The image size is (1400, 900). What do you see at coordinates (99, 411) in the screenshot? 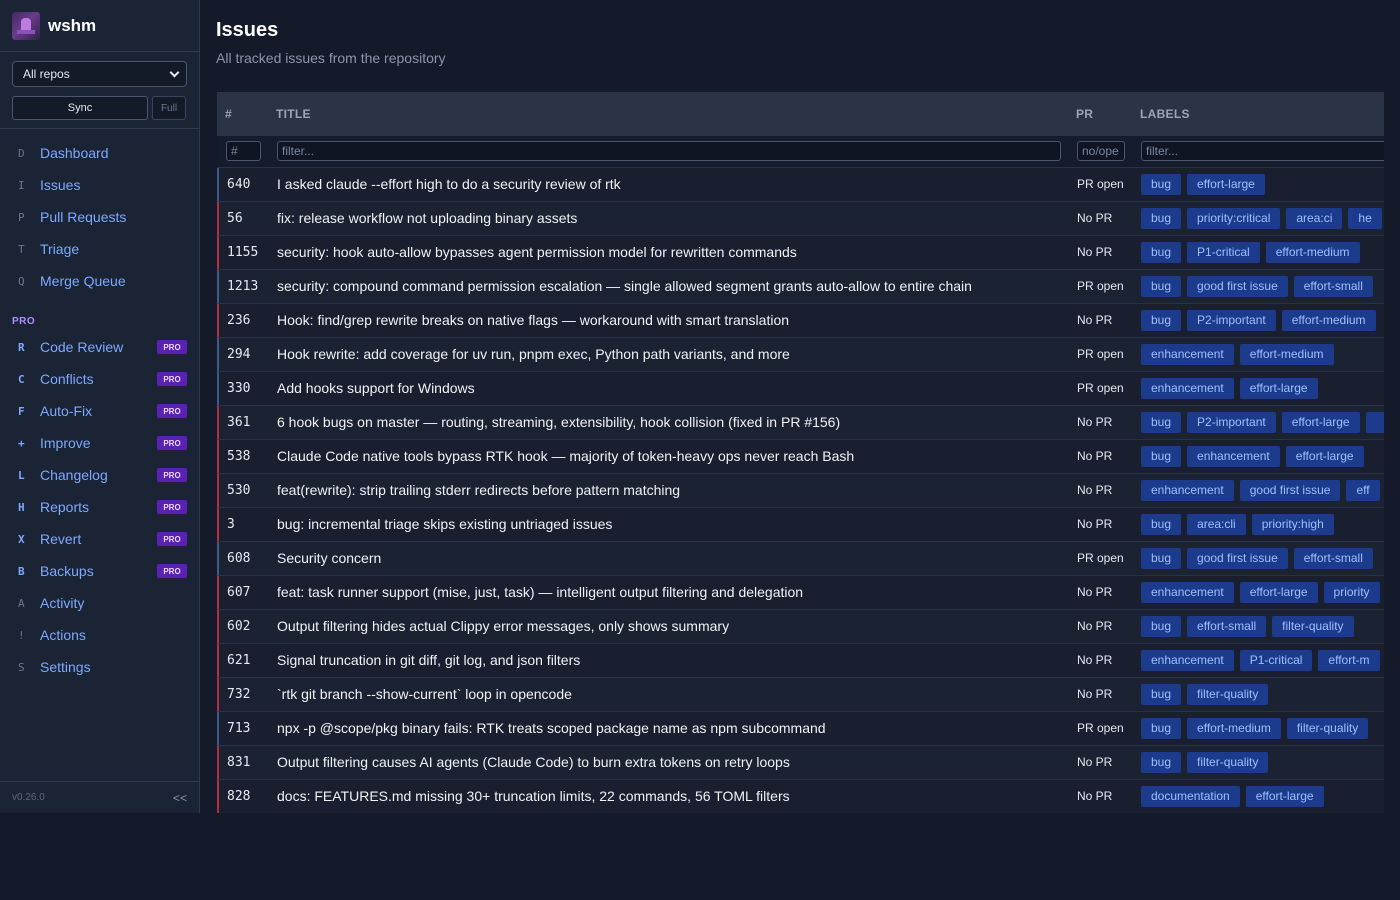
I see `sidebar-item-auto-fix: F Auto-Fix PRO` at bounding box center [99, 411].